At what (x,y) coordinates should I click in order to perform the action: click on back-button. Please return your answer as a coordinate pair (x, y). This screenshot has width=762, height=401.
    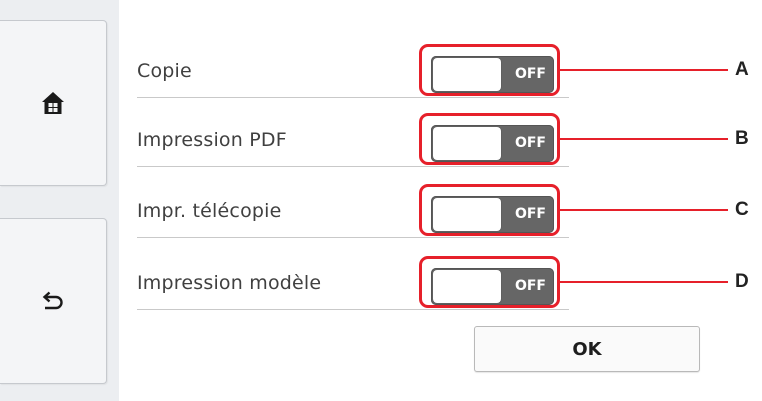
    Looking at the image, I should click on (53, 301).